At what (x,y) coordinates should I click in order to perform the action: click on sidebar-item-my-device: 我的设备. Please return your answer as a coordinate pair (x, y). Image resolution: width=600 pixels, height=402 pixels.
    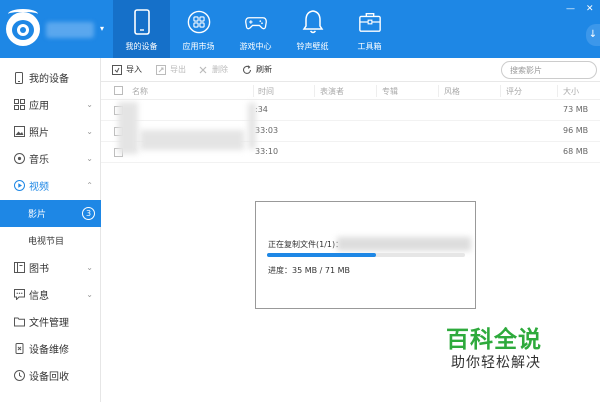
    Looking at the image, I should click on (50, 77).